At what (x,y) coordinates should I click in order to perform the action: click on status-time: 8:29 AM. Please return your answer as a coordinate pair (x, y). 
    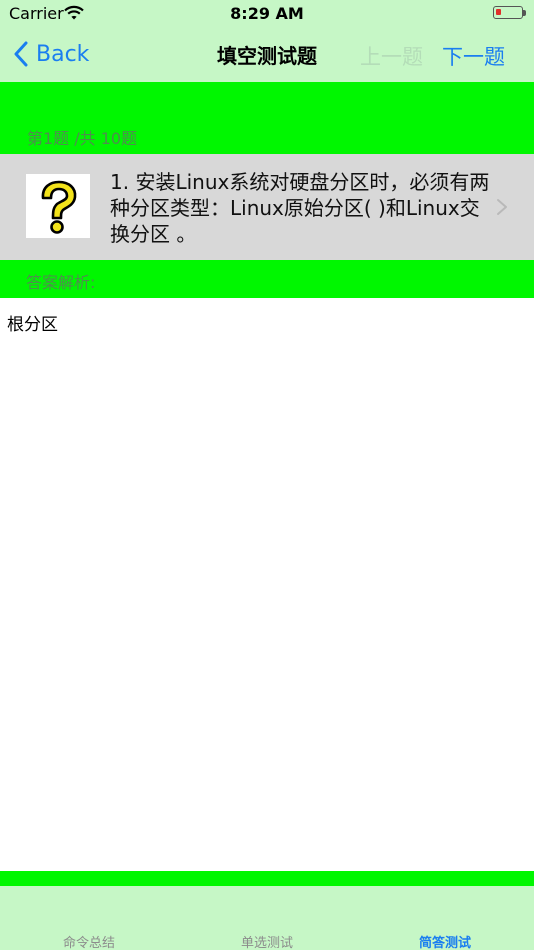
    Looking at the image, I should click on (267, 13).